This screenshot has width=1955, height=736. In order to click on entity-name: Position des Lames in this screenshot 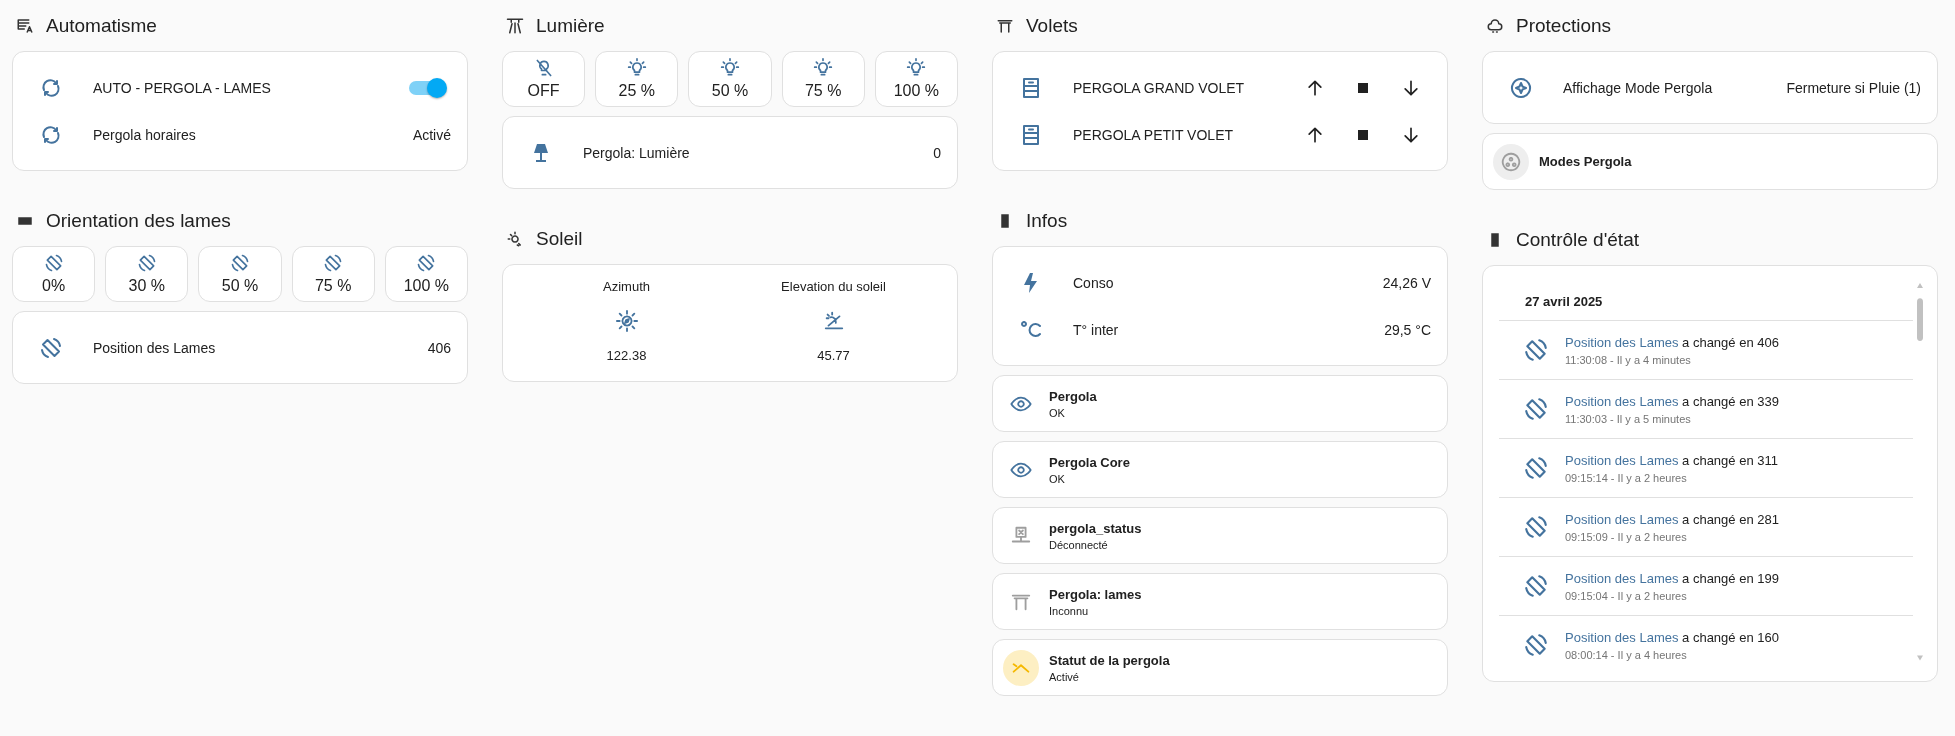, I will do `click(155, 347)`.